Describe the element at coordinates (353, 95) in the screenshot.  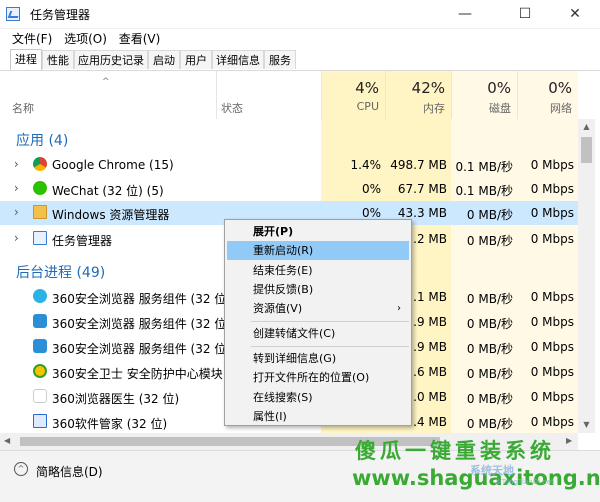
I see `column-header-cpu: 4% CPU` at that location.